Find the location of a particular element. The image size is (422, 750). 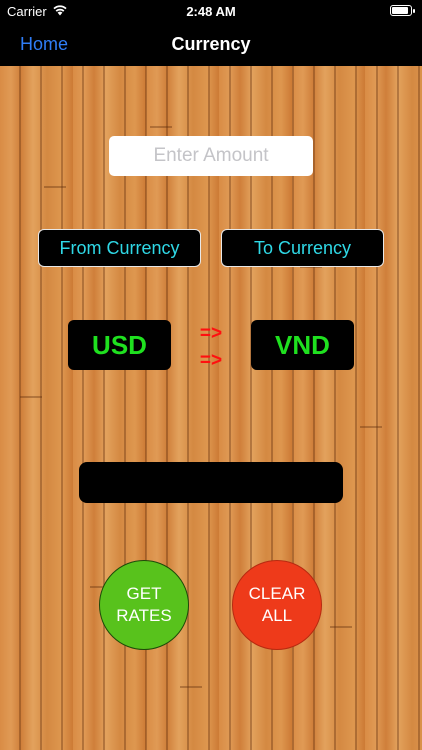

status-time: 2:48 AM is located at coordinates (211, 11).